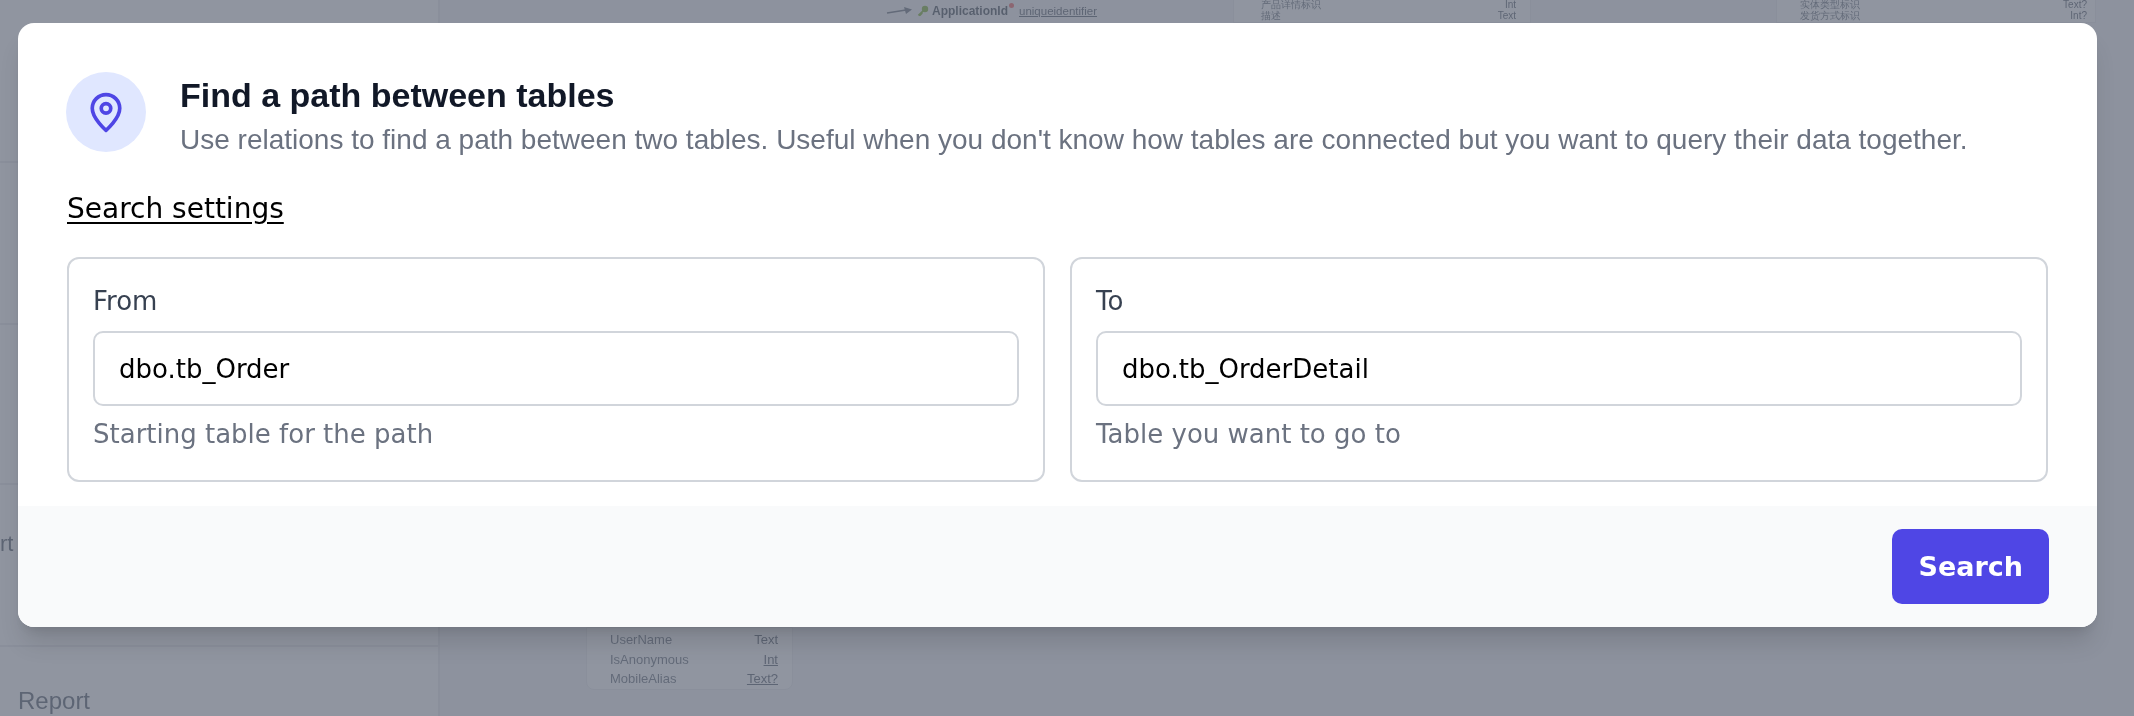  Describe the element at coordinates (175, 209) in the screenshot. I see `search-settings-link: Search settings` at that location.